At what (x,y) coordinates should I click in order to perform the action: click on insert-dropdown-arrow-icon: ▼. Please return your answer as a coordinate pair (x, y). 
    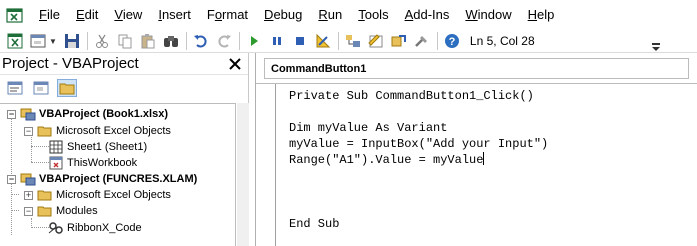
    Looking at the image, I should click on (53, 41).